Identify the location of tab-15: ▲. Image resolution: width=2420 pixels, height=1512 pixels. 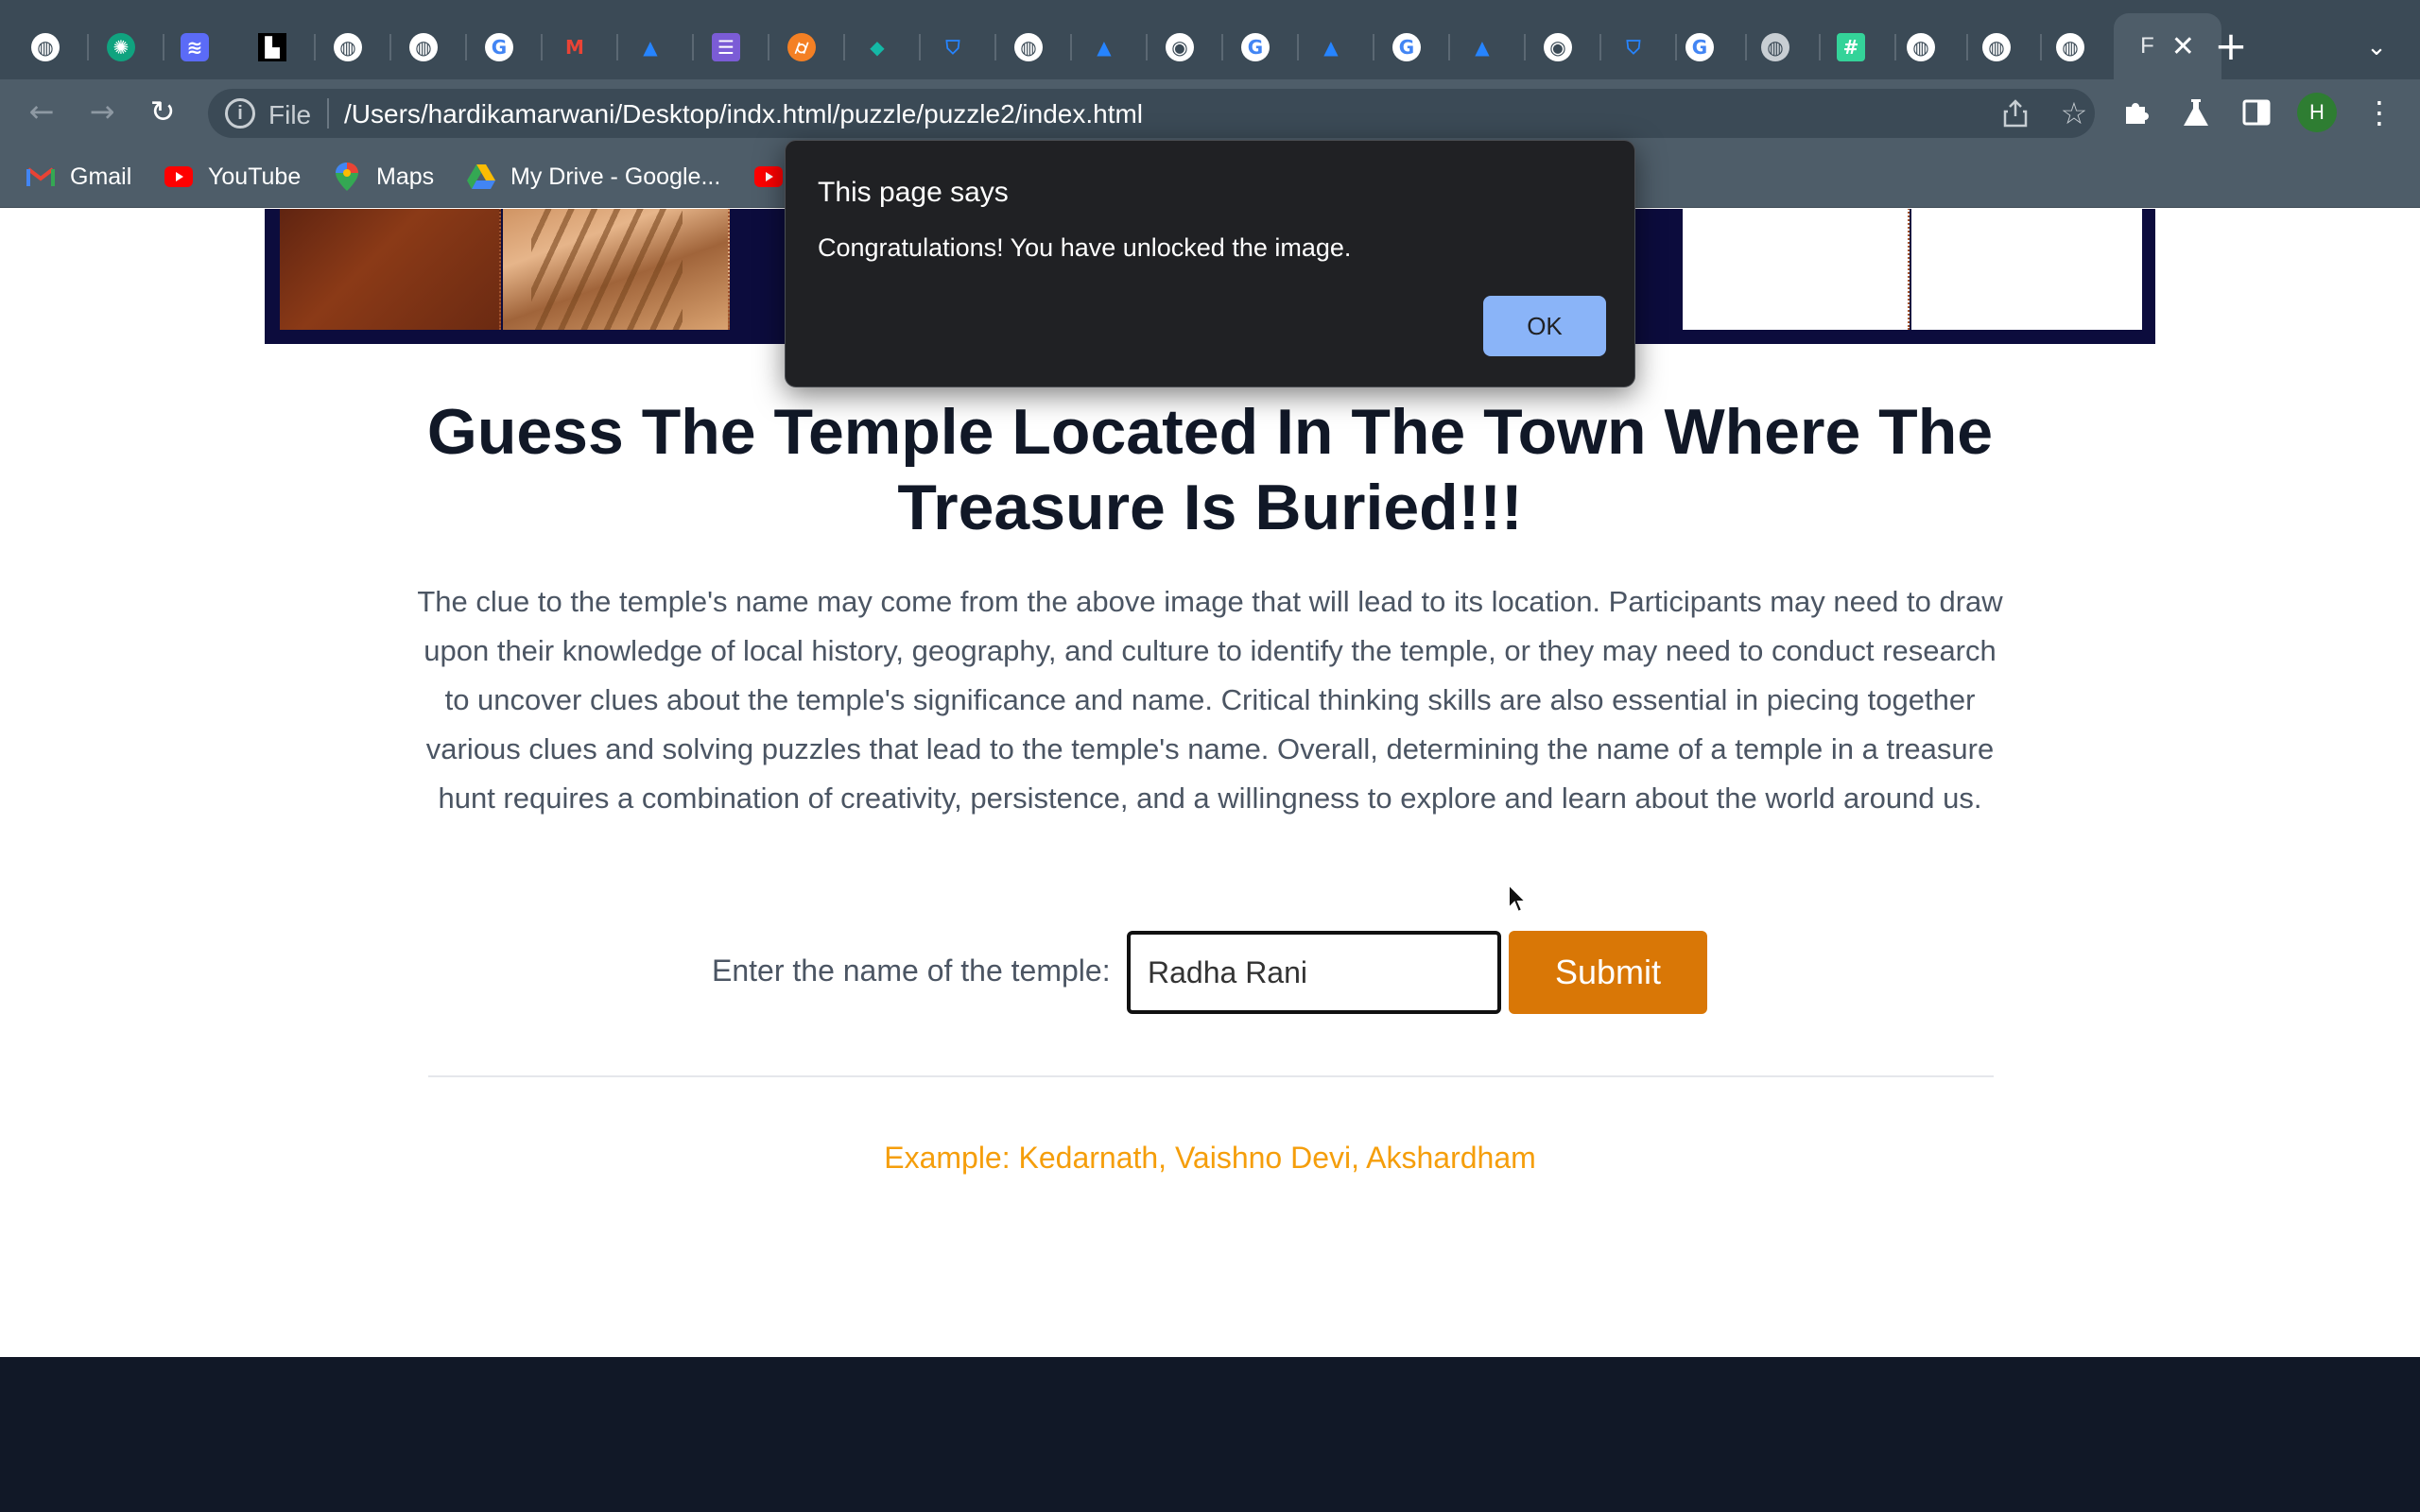
(1104, 47).